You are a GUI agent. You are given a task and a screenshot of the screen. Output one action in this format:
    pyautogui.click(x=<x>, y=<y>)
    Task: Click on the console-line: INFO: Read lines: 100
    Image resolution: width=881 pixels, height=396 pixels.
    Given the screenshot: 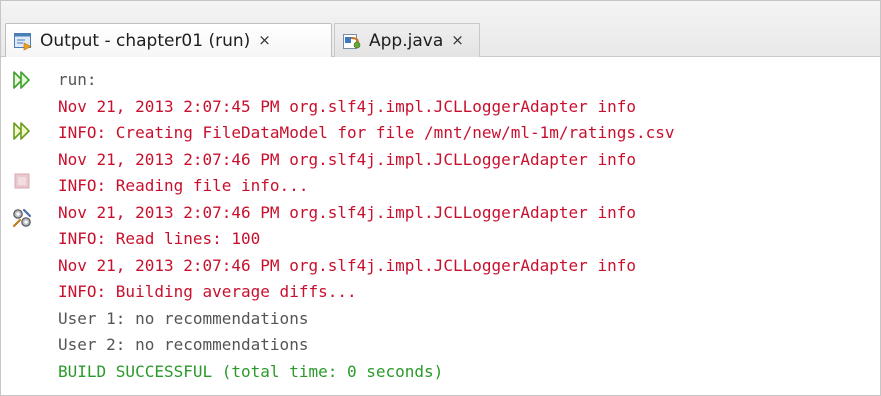 What is the action you would take?
    pyautogui.click(x=159, y=238)
    